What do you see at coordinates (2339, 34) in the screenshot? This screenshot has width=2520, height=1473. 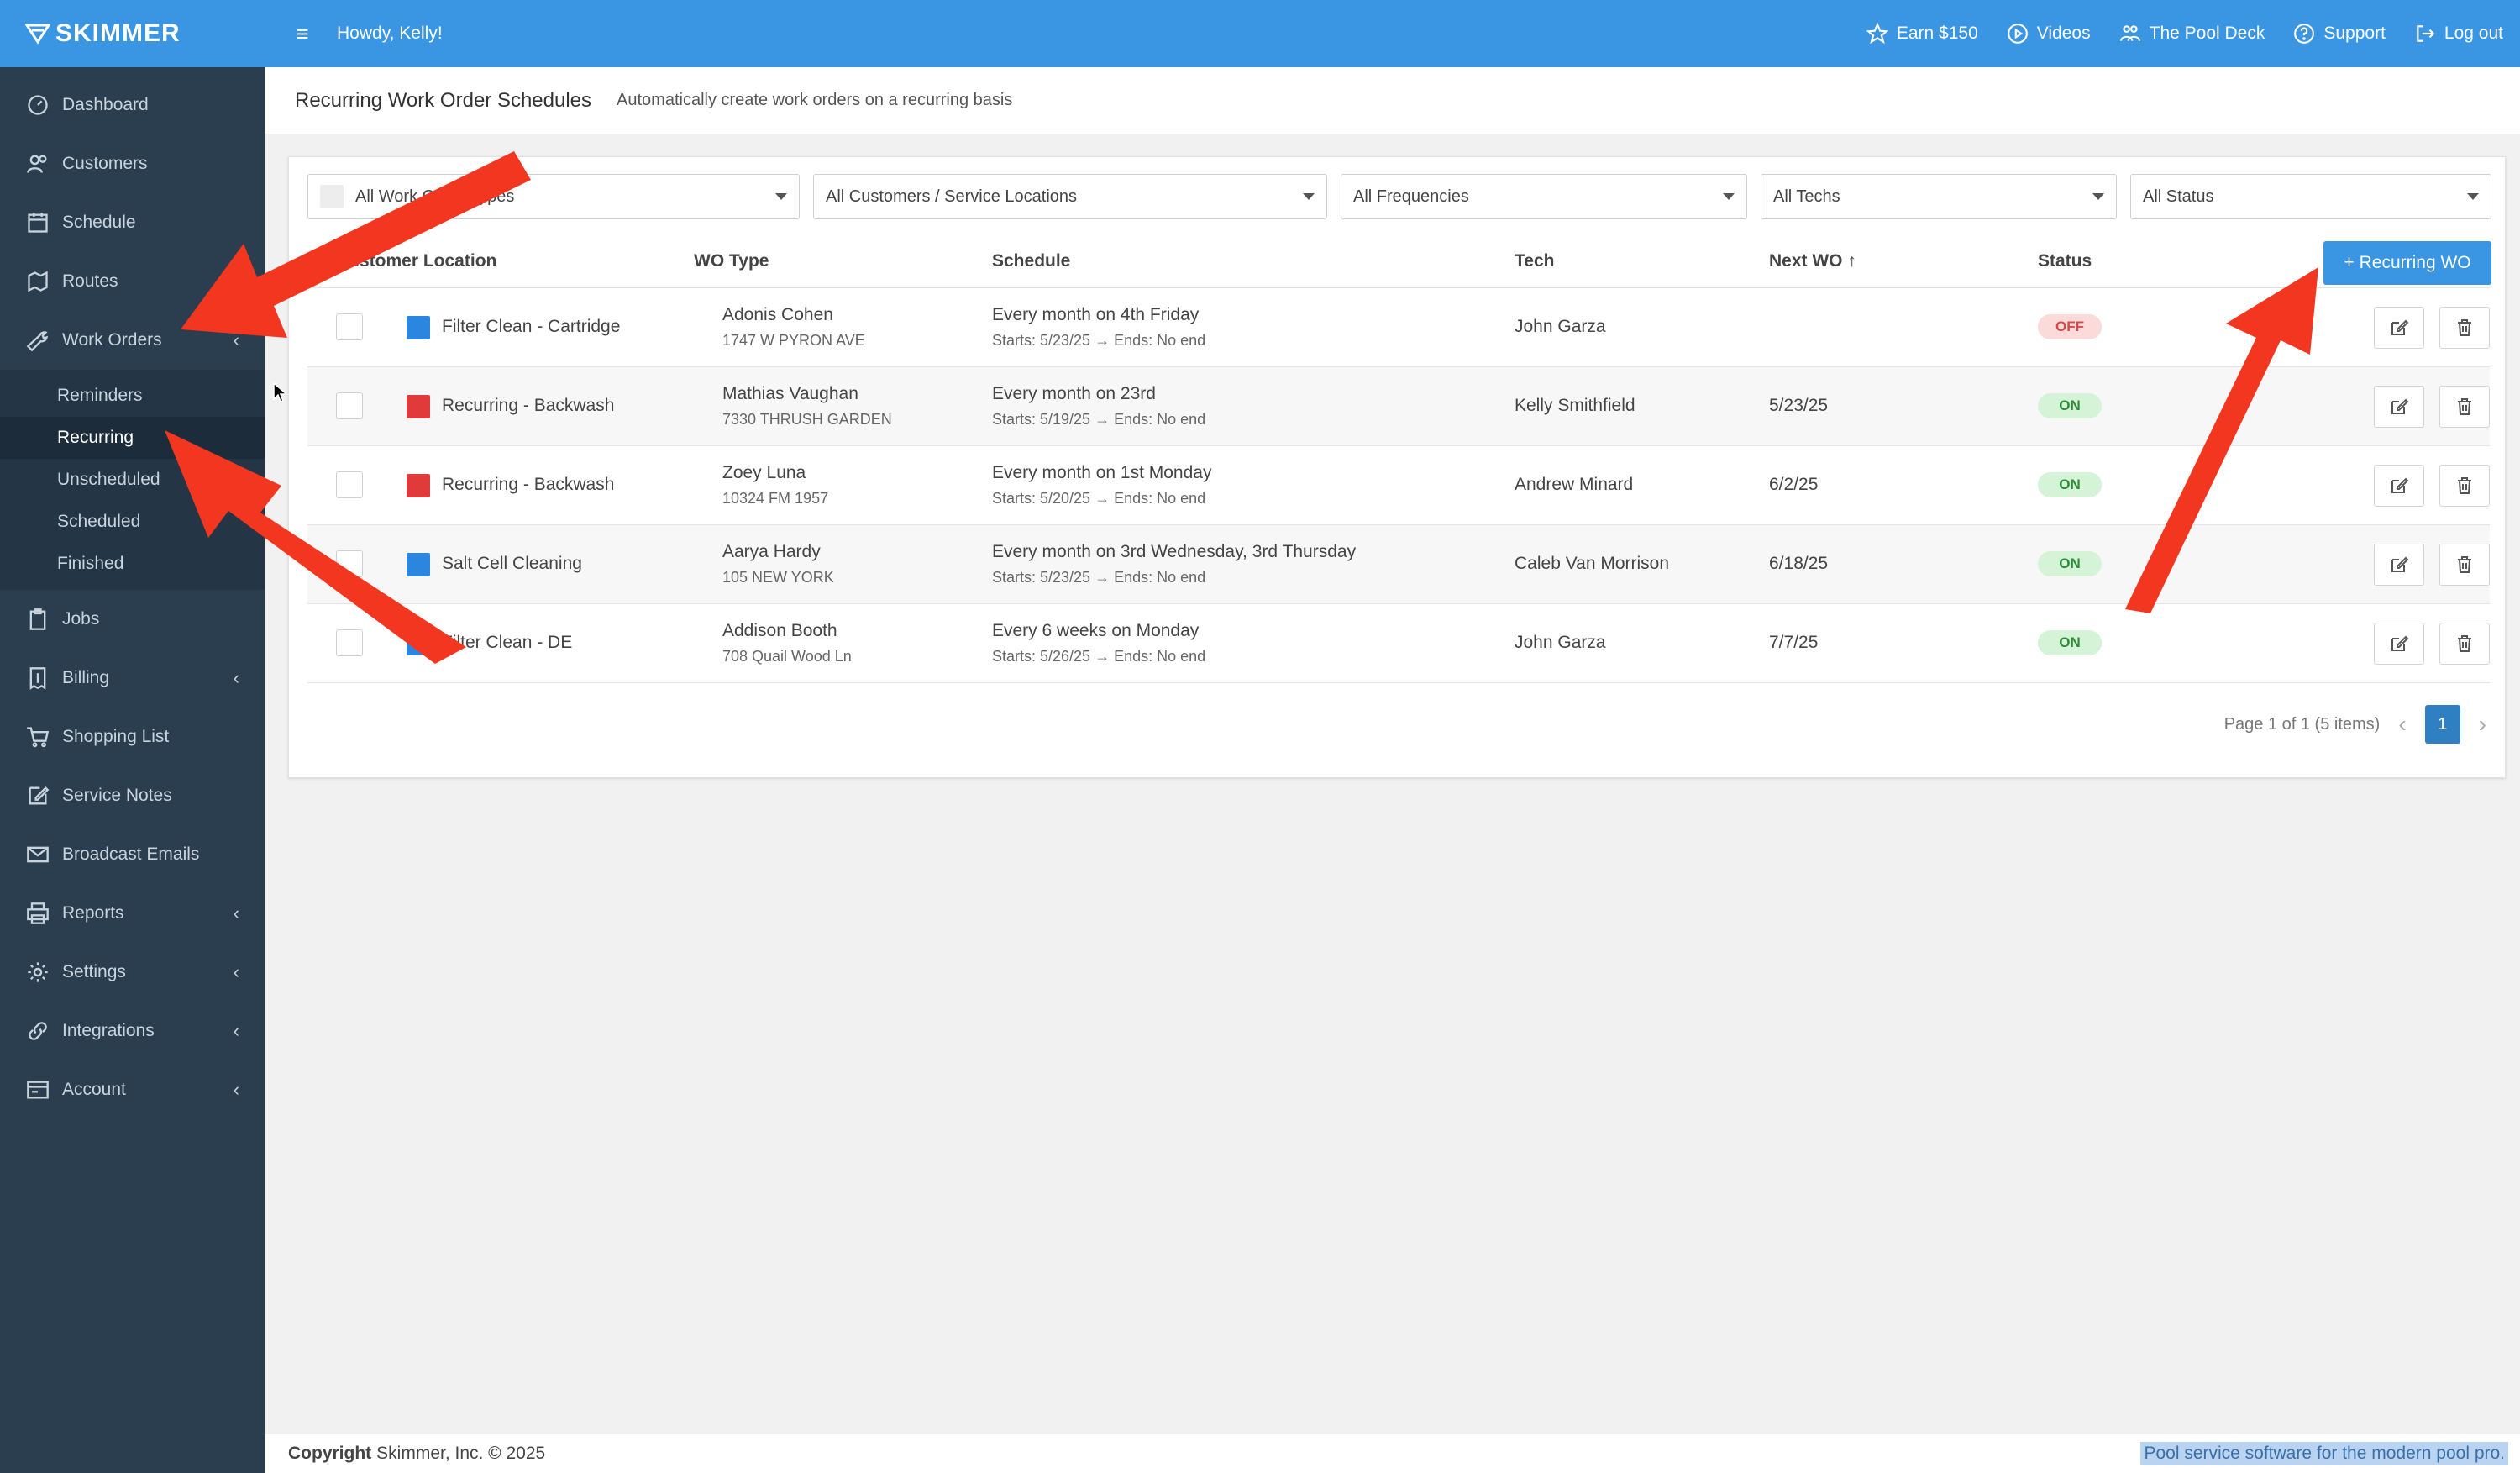 I see `support-link: Support` at bounding box center [2339, 34].